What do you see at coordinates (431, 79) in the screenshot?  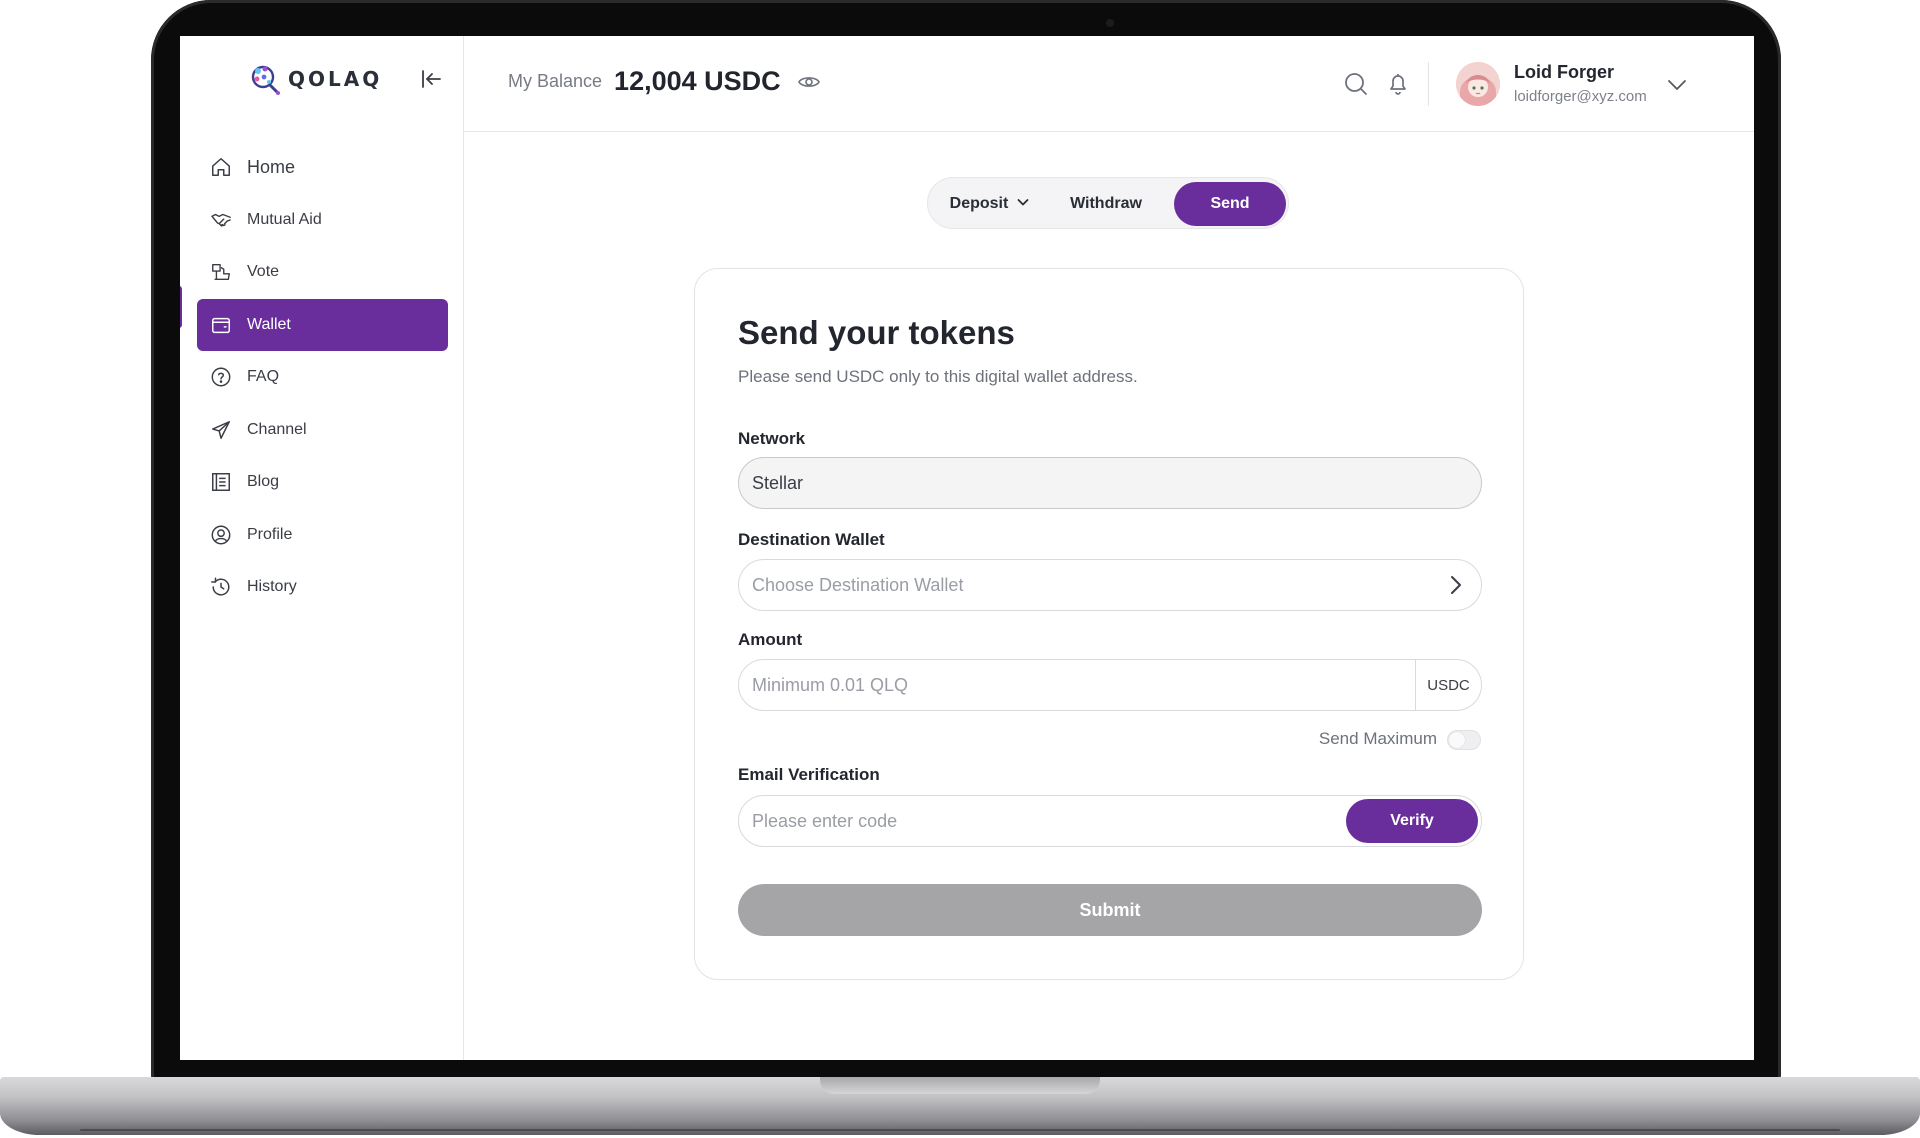 I see `collapse-sidebar-icon` at bounding box center [431, 79].